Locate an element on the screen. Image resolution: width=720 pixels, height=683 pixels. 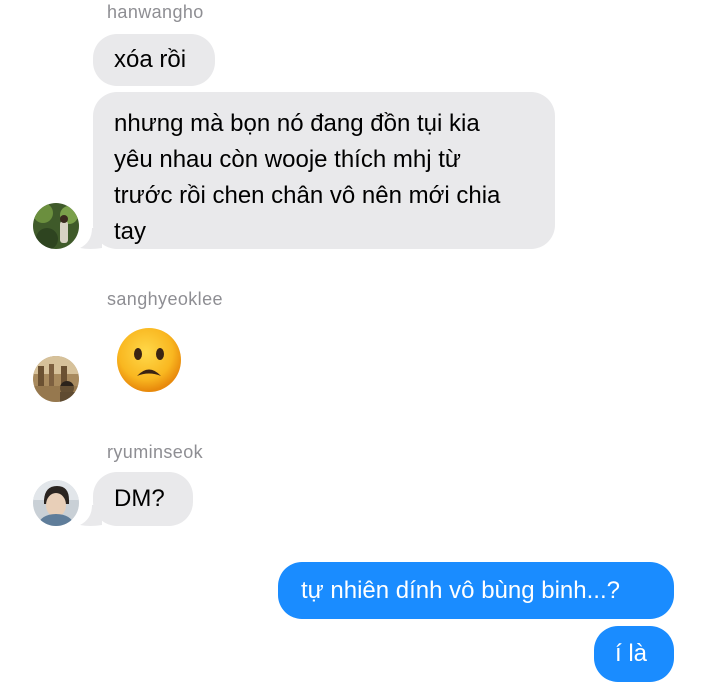
avatar-hanwangho is located at coordinates (56, 226).